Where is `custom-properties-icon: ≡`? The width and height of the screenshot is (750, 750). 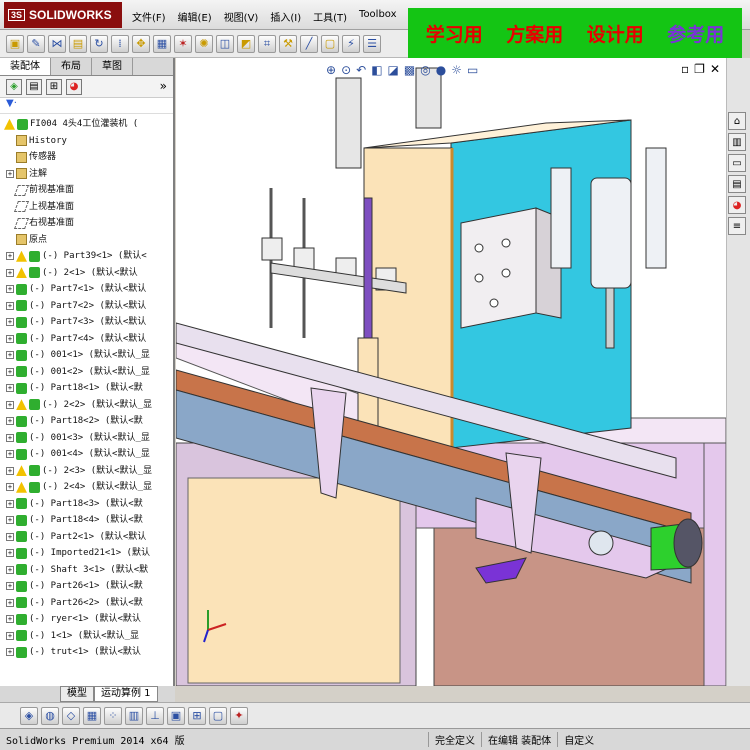 custom-properties-icon: ≡ is located at coordinates (737, 226).